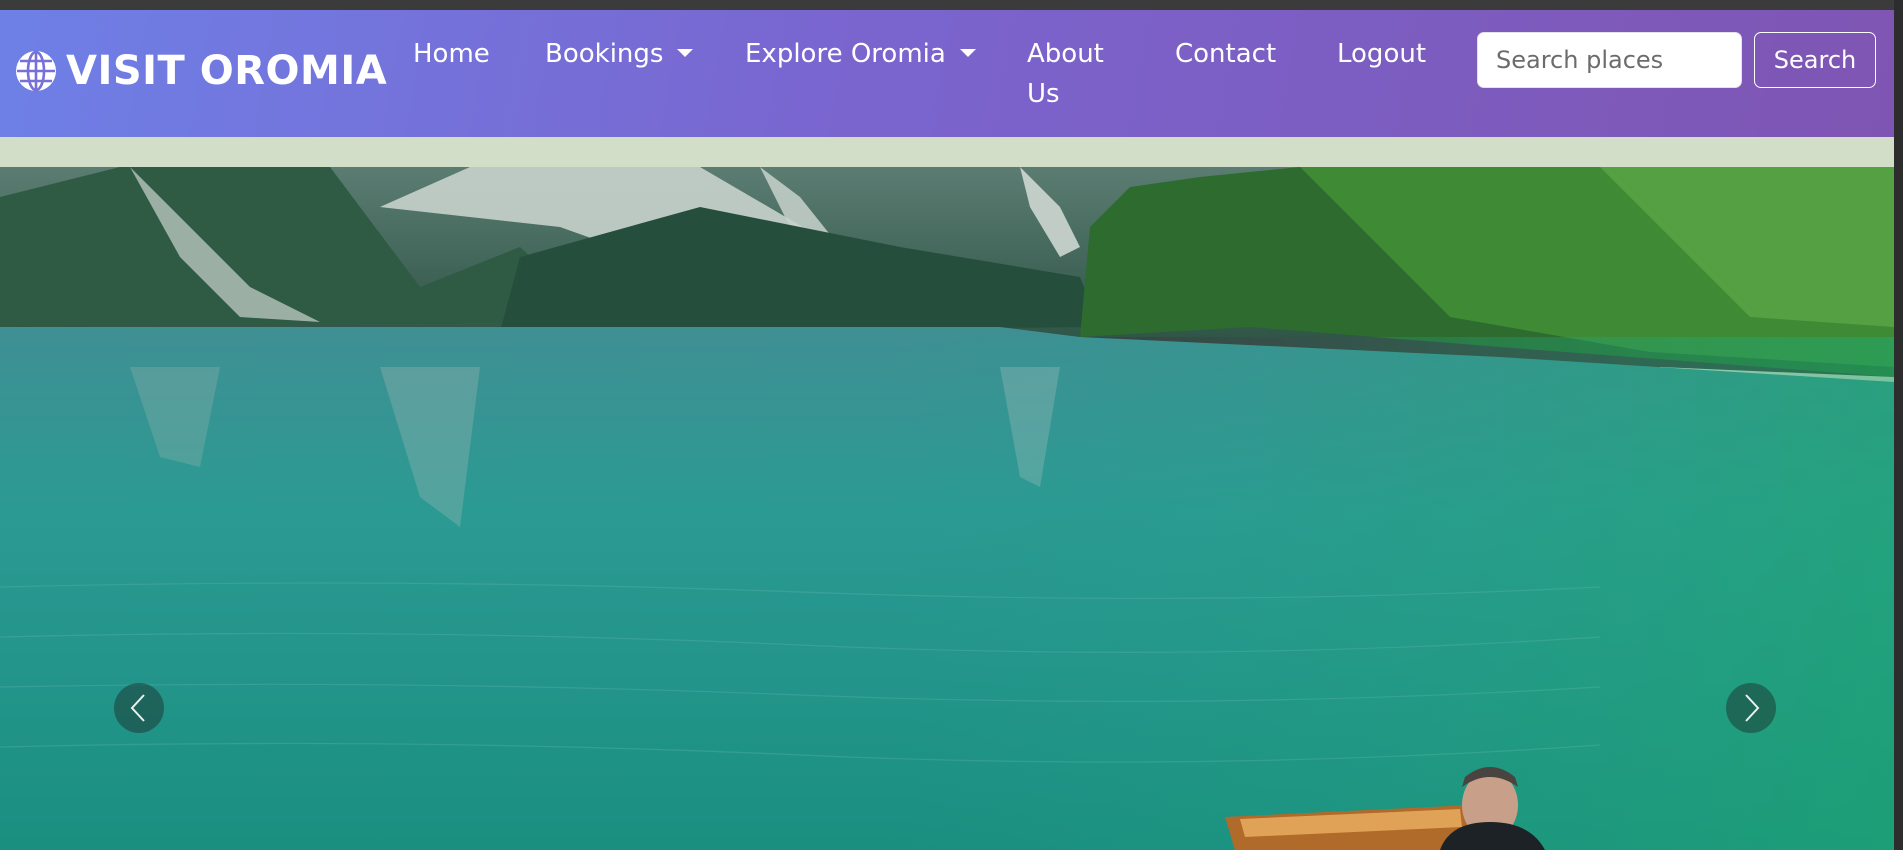 The image size is (1903, 850). I want to click on hero-top-band, so click(947, 152).